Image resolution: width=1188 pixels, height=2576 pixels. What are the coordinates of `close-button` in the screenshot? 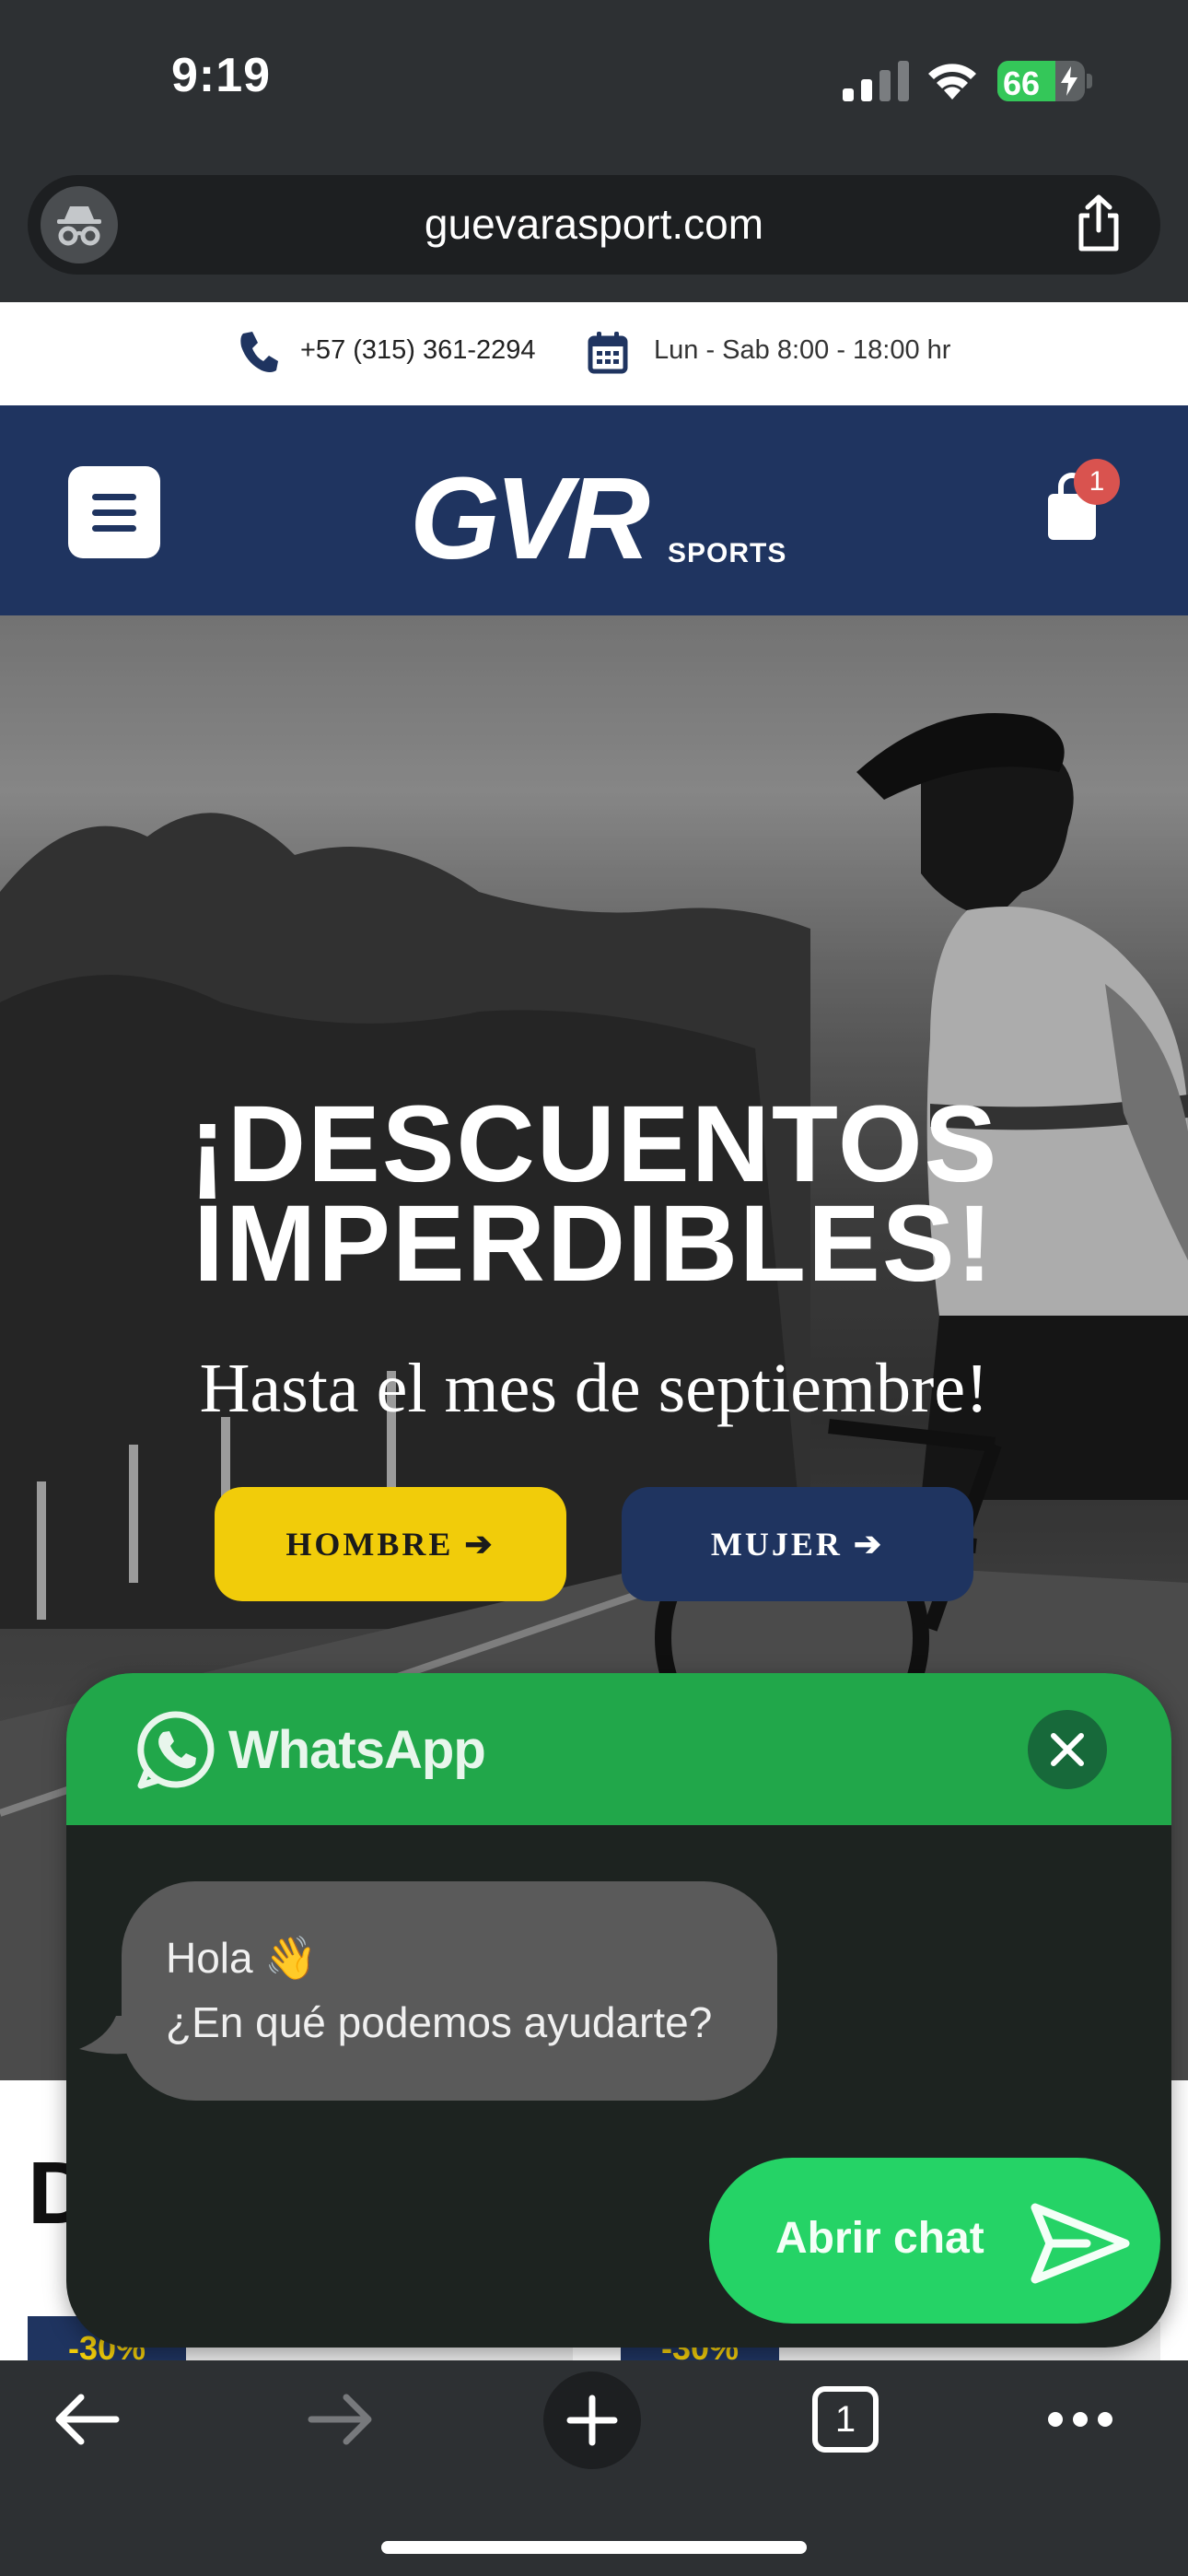 It's located at (1067, 1749).